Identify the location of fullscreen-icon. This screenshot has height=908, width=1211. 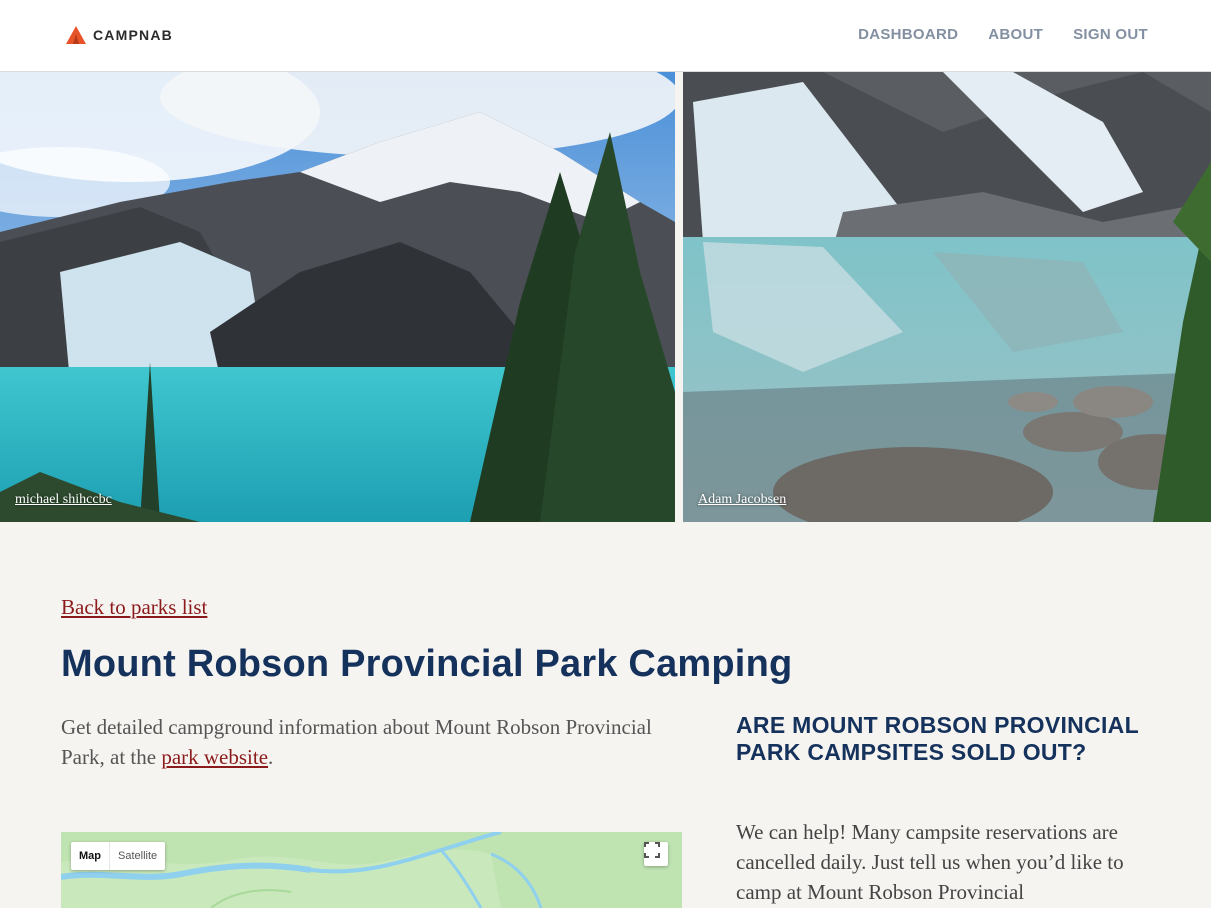
(652, 850).